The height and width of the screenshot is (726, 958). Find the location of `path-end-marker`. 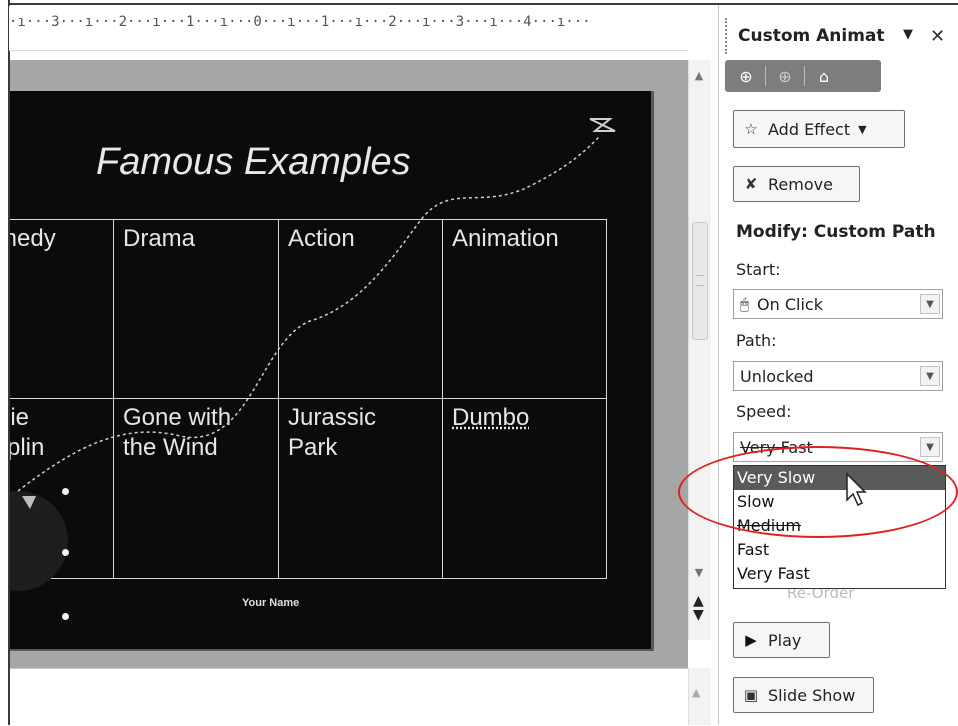

path-end-marker is located at coordinates (602, 125).